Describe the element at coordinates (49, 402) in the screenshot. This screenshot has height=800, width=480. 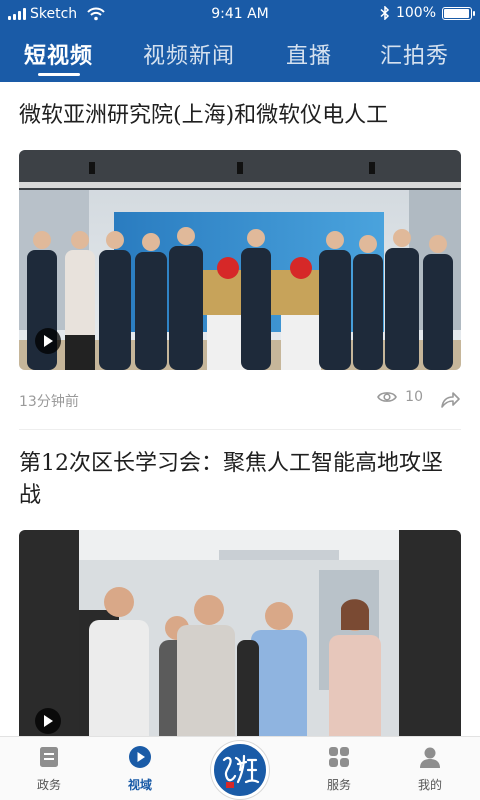
I see `publish-time: 13分钟前` at that location.